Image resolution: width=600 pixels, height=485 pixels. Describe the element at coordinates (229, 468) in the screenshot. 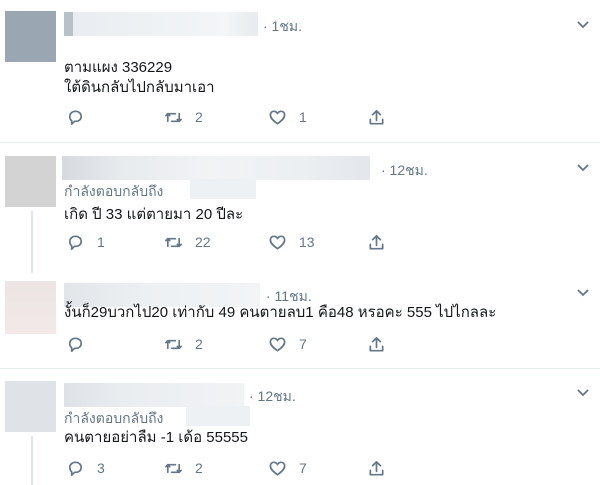

I see `tweet-actions: 3 2 7` at that location.